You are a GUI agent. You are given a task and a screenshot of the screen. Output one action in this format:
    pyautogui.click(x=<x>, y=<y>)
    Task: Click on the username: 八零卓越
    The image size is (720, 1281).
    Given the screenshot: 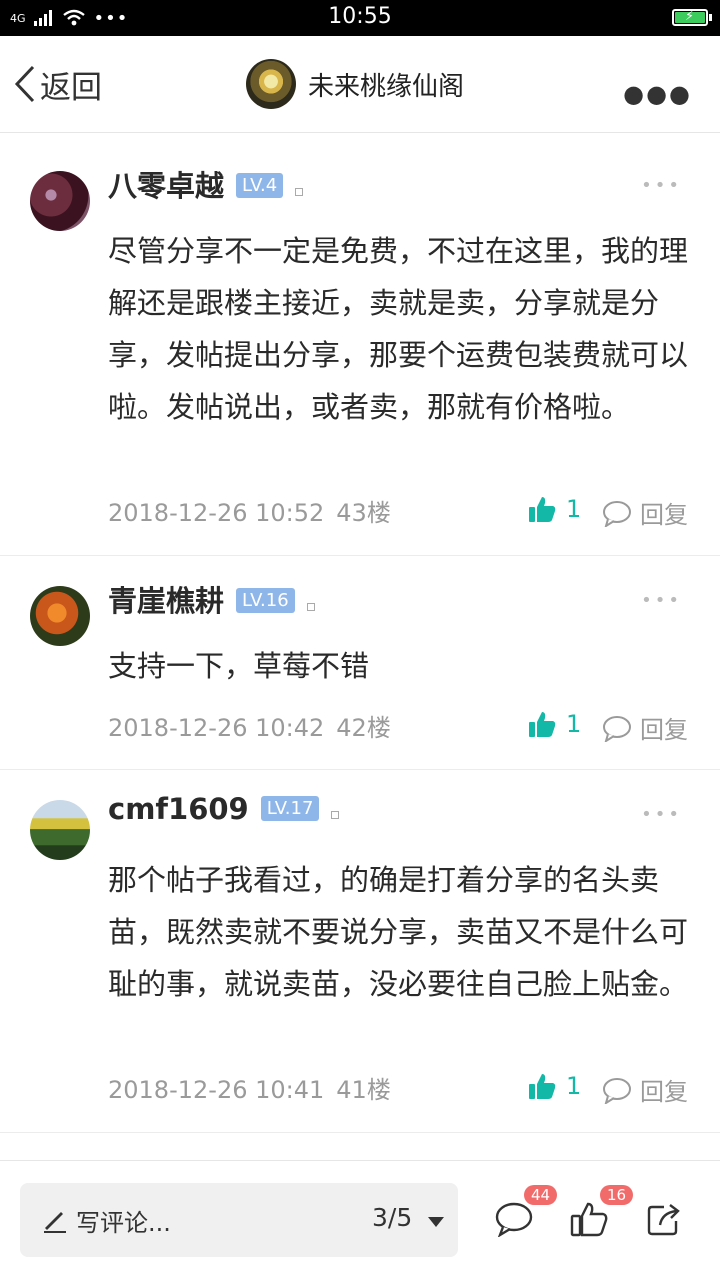 What is the action you would take?
    pyautogui.click(x=166, y=186)
    